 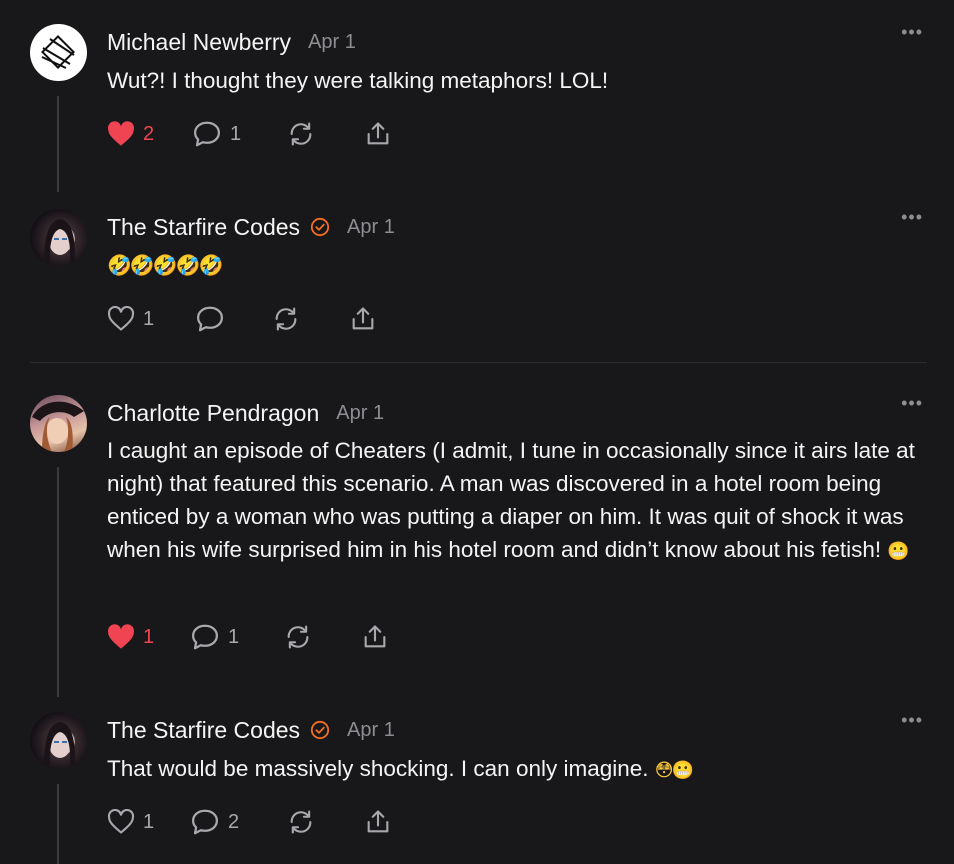 I want to click on post-emoji: 😬, so click(x=898, y=551).